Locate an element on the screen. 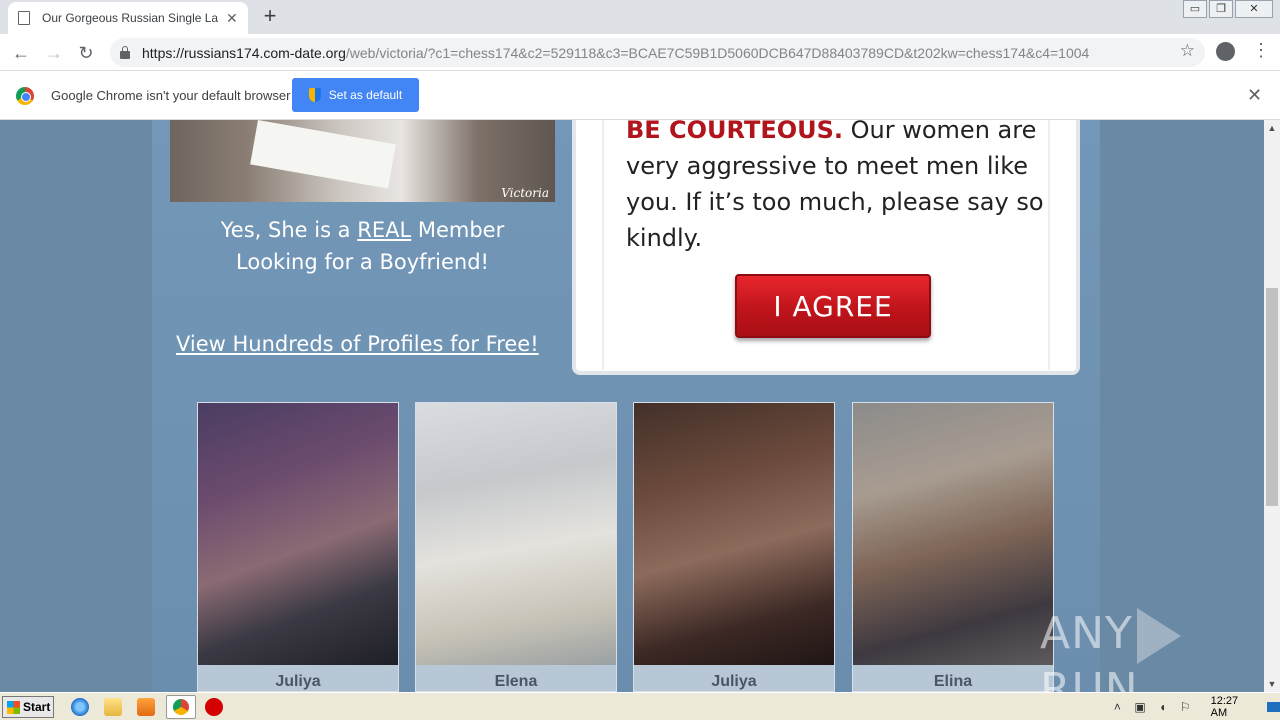 The image size is (1280, 720). chrome-taskbar-icon is located at coordinates (181, 707).